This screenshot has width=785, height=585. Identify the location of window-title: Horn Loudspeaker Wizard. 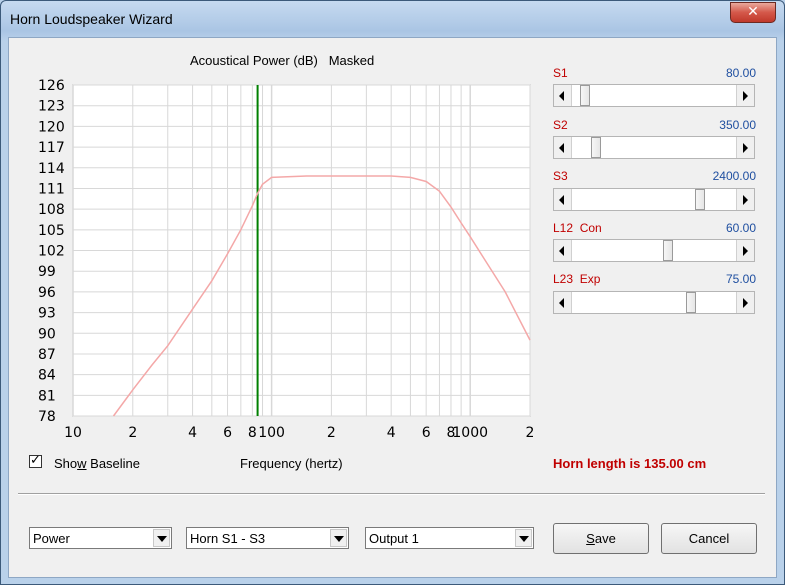
(91, 19).